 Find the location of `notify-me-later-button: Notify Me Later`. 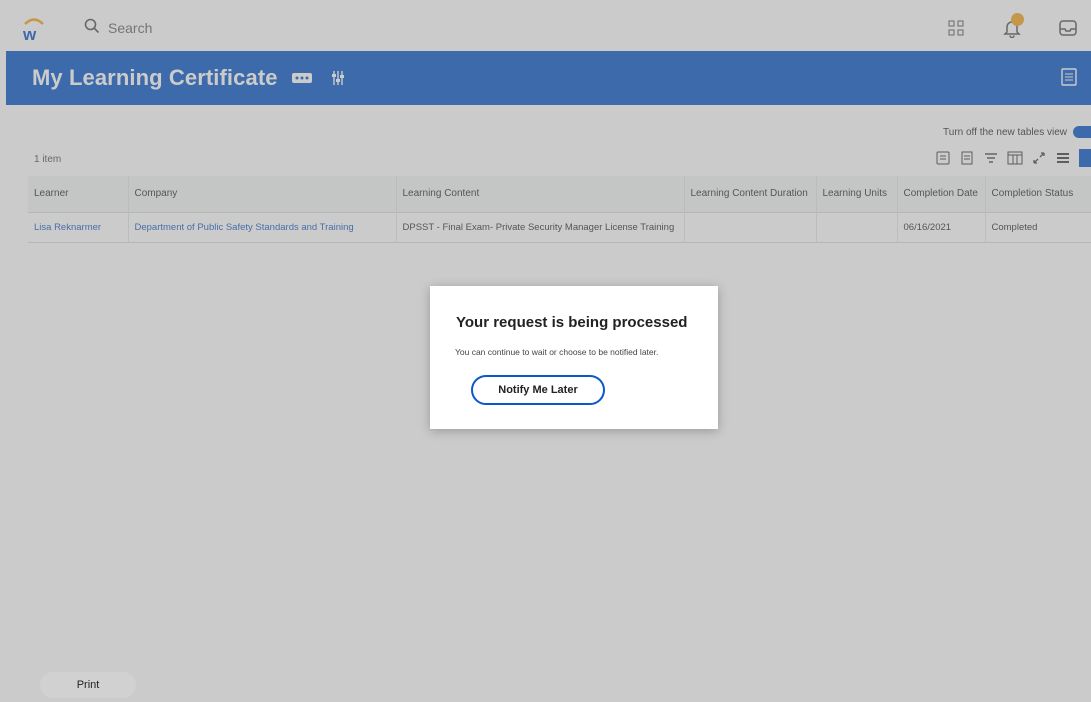

notify-me-later-button: Notify Me Later is located at coordinates (538, 390).